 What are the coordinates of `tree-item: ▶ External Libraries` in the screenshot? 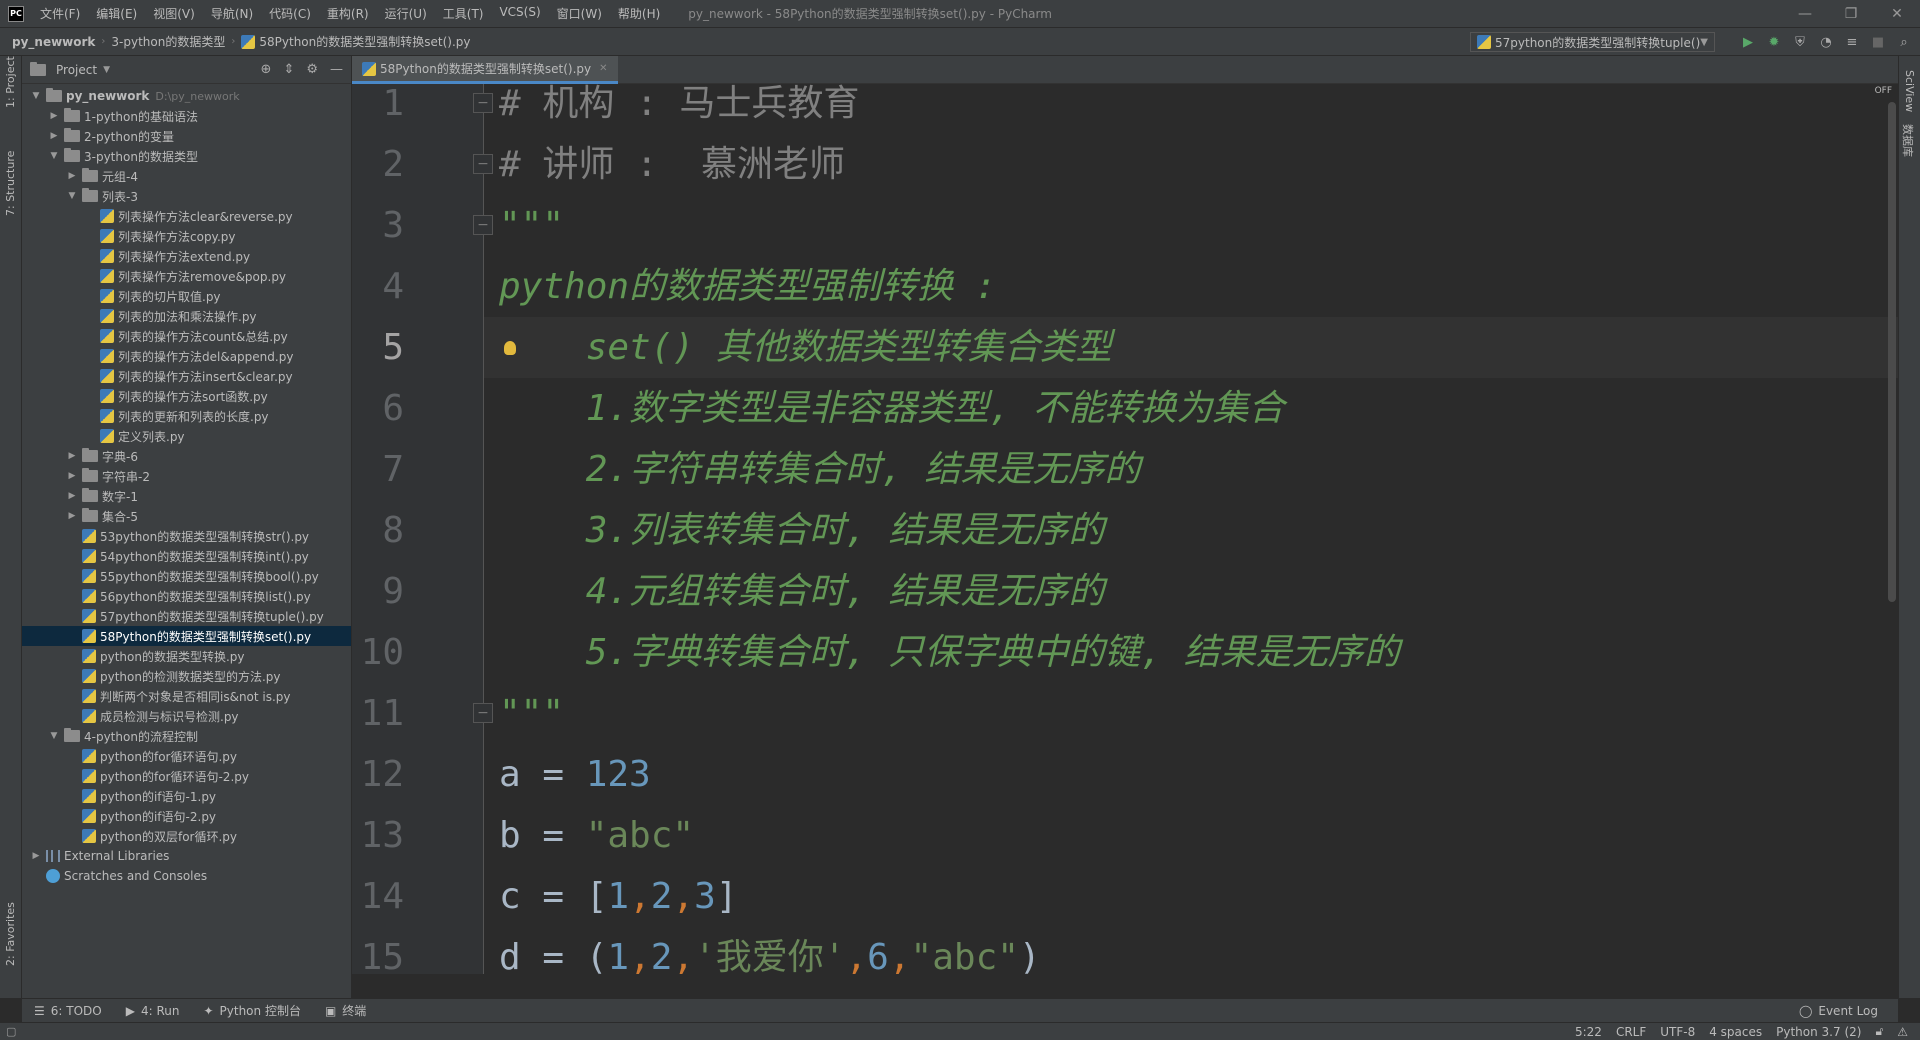 It's located at (186, 856).